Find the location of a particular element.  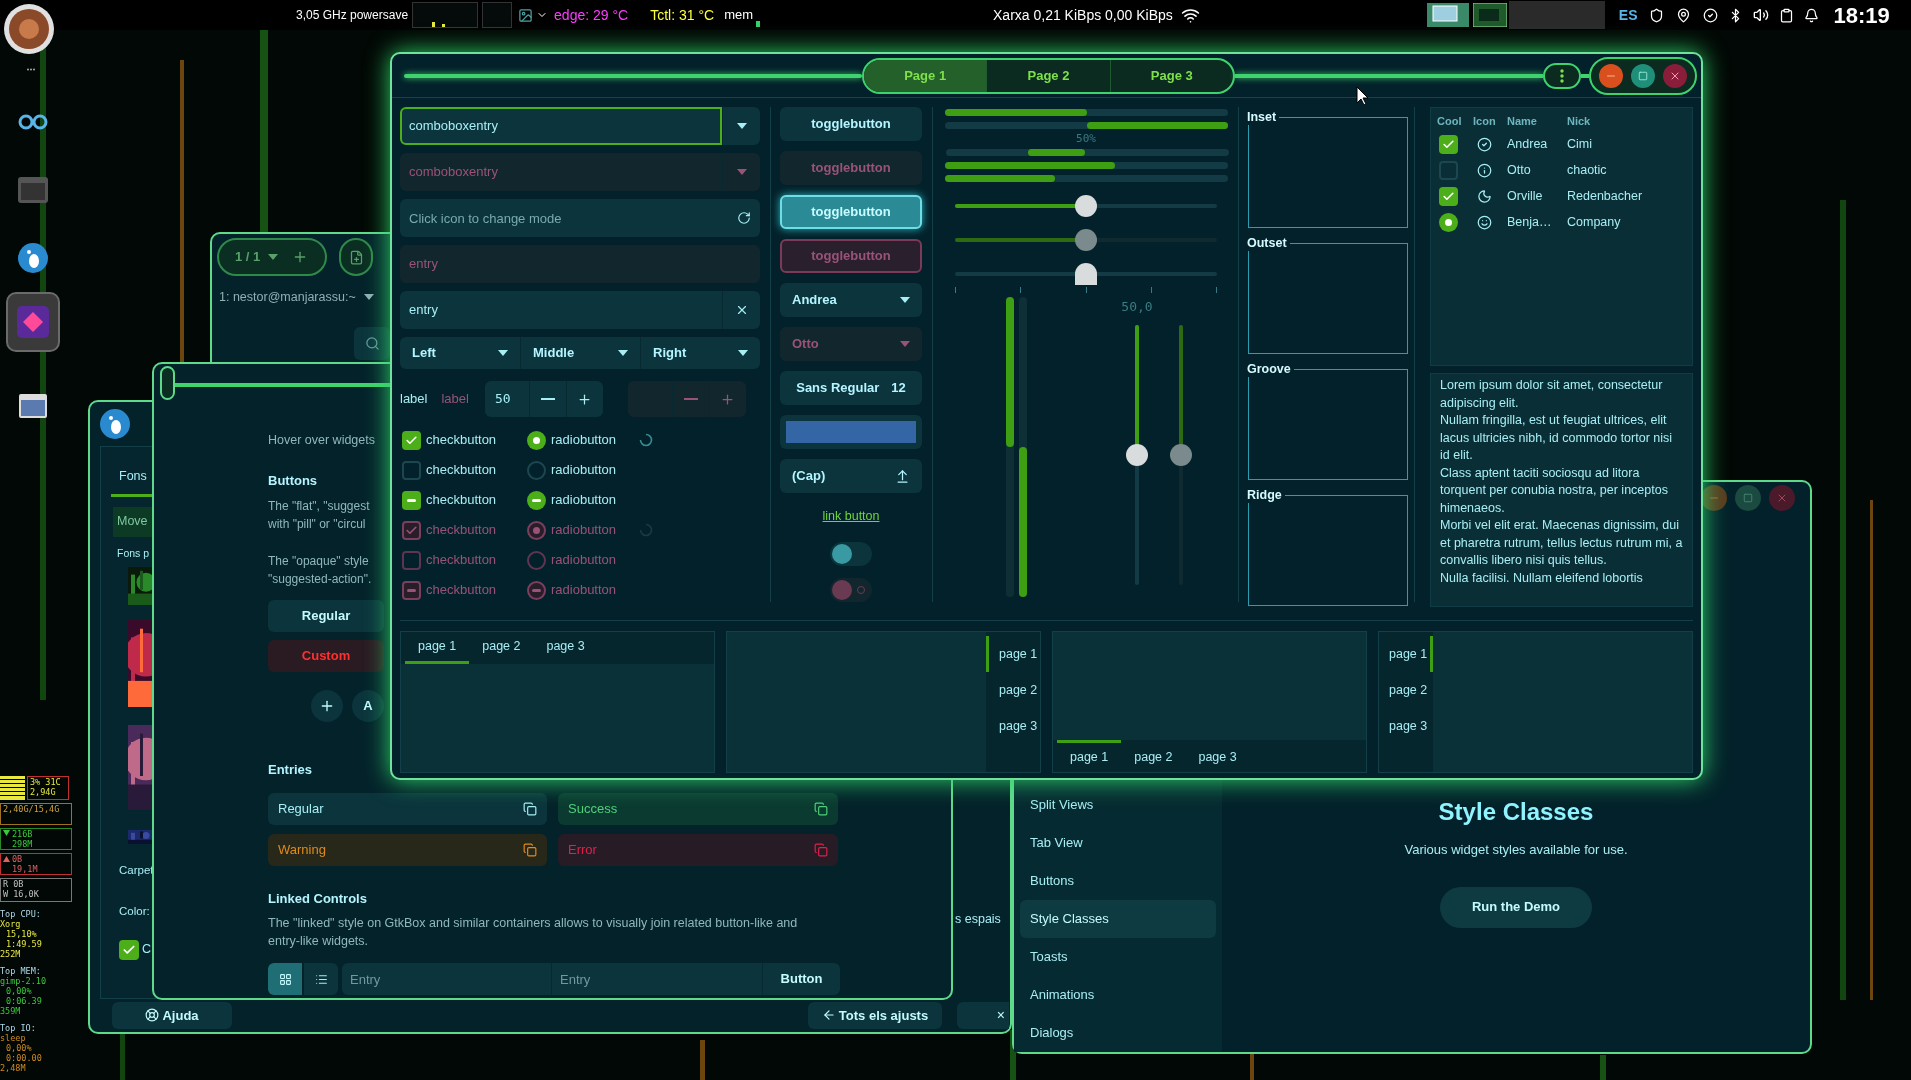

refresh-icon is located at coordinates (744, 218).